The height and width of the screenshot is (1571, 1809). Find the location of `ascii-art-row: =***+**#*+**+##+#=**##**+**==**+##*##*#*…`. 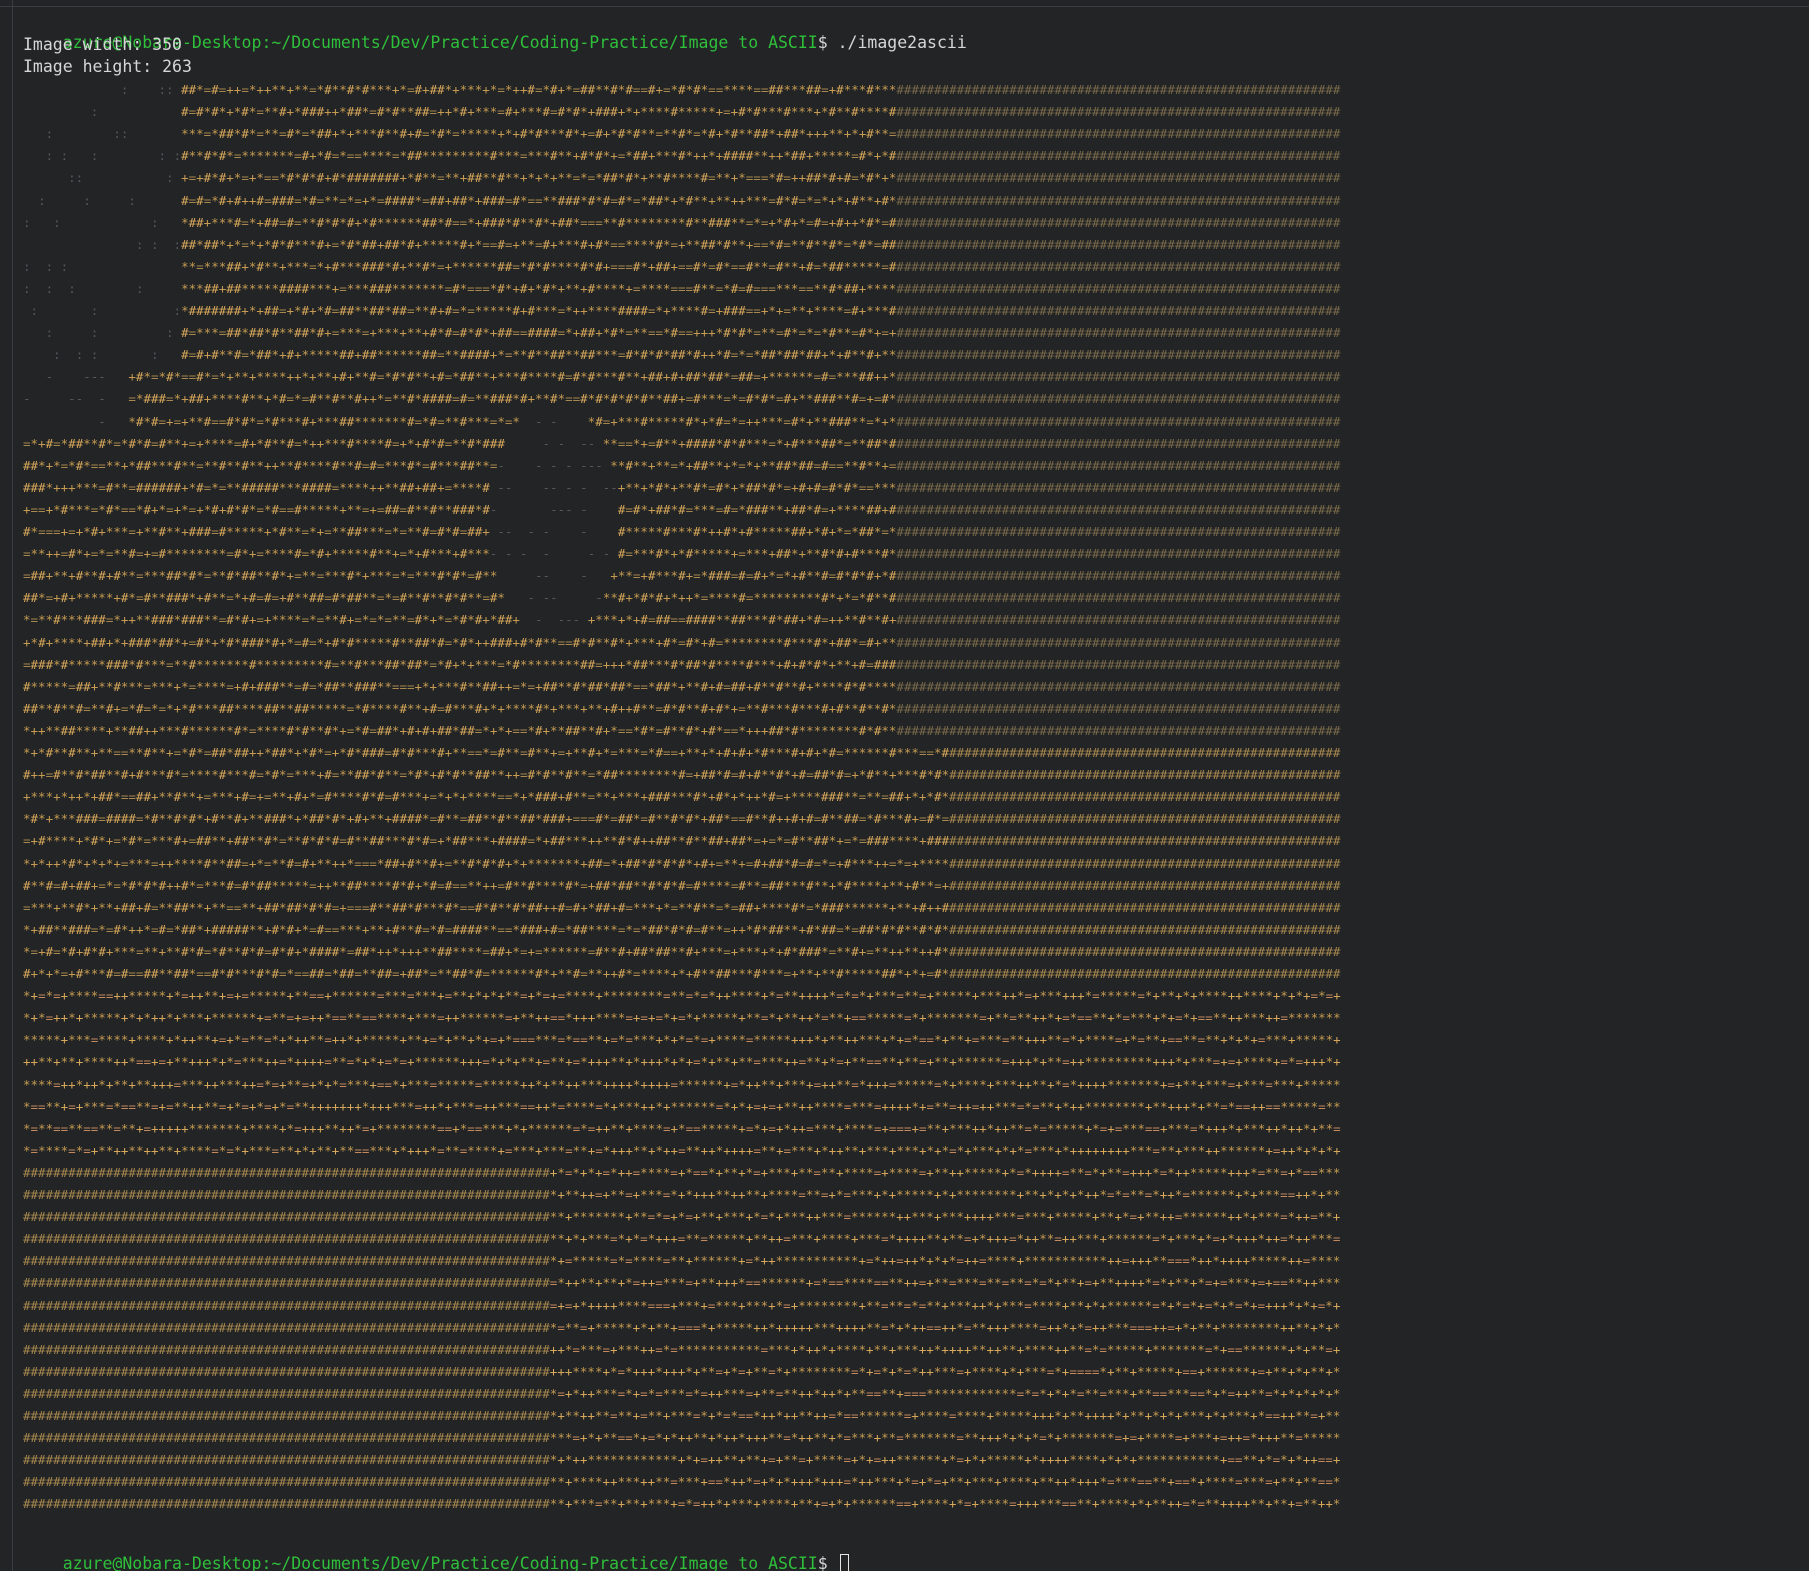

ascii-art-row: =***+**#*+**+##+#=**##**+**==**+##*##*#*… is located at coordinates (682, 907).